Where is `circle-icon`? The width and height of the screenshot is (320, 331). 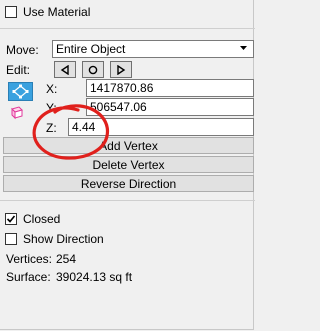
circle-icon is located at coordinates (93, 69).